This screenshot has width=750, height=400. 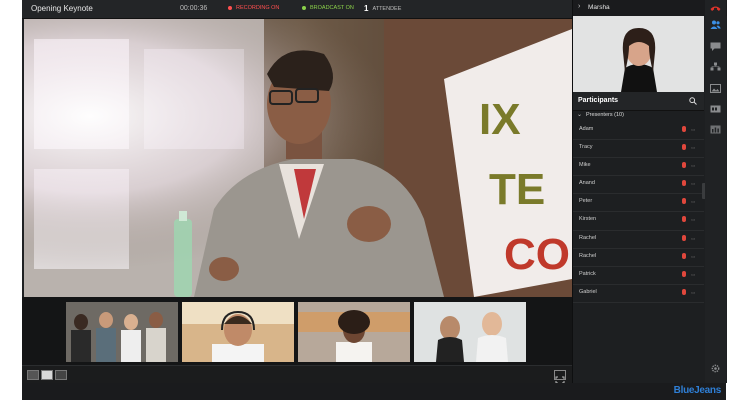 I want to click on share-icon, so click(x=715, y=66).